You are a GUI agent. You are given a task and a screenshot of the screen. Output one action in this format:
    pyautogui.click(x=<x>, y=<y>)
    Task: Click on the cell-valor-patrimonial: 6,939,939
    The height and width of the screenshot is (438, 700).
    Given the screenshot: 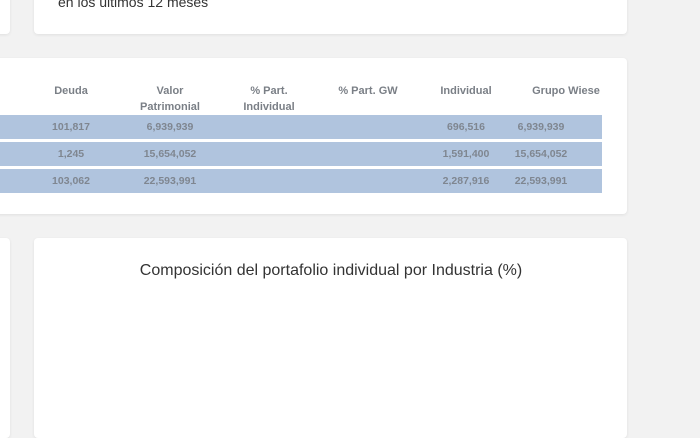 What is the action you would take?
    pyautogui.click(x=170, y=127)
    